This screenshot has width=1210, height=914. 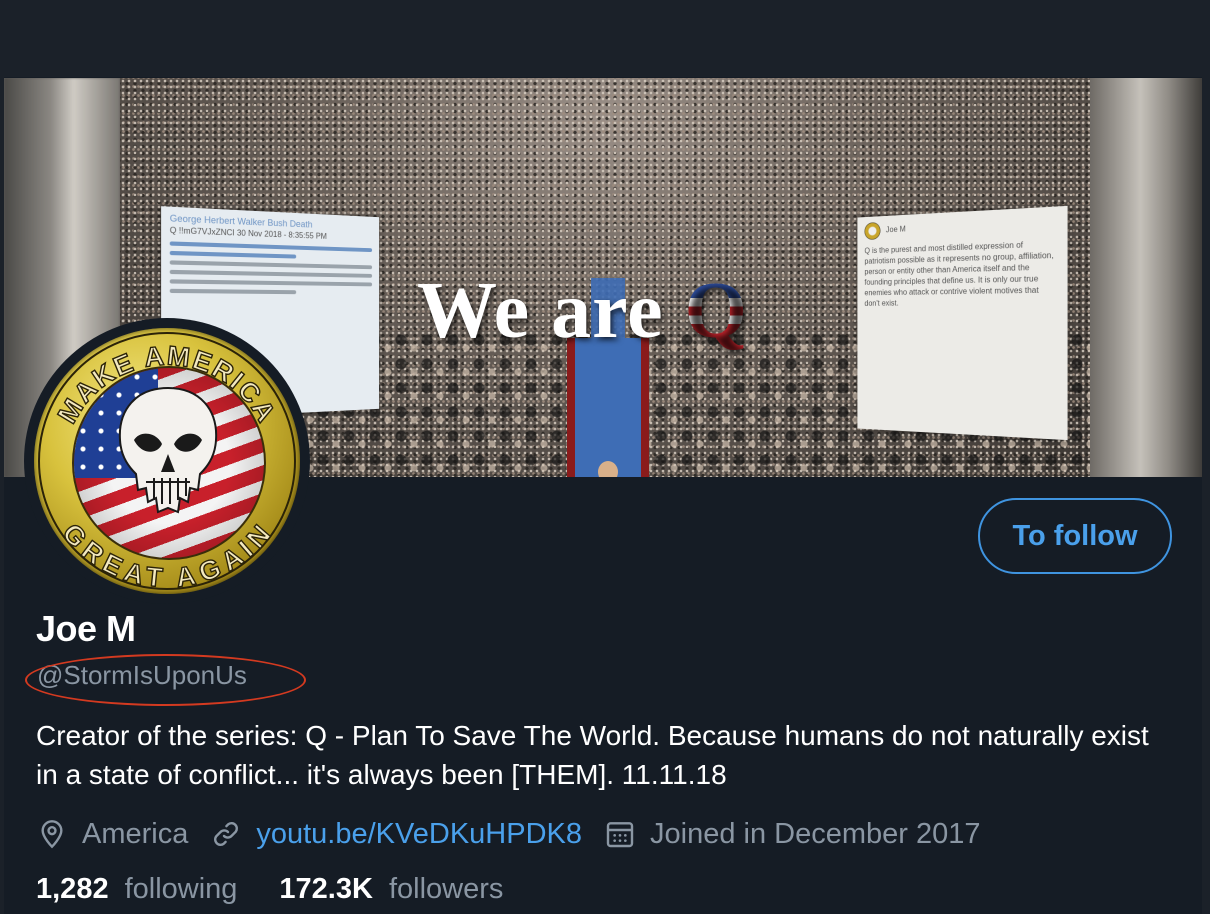 I want to click on skull-icon, so click(x=168, y=450).